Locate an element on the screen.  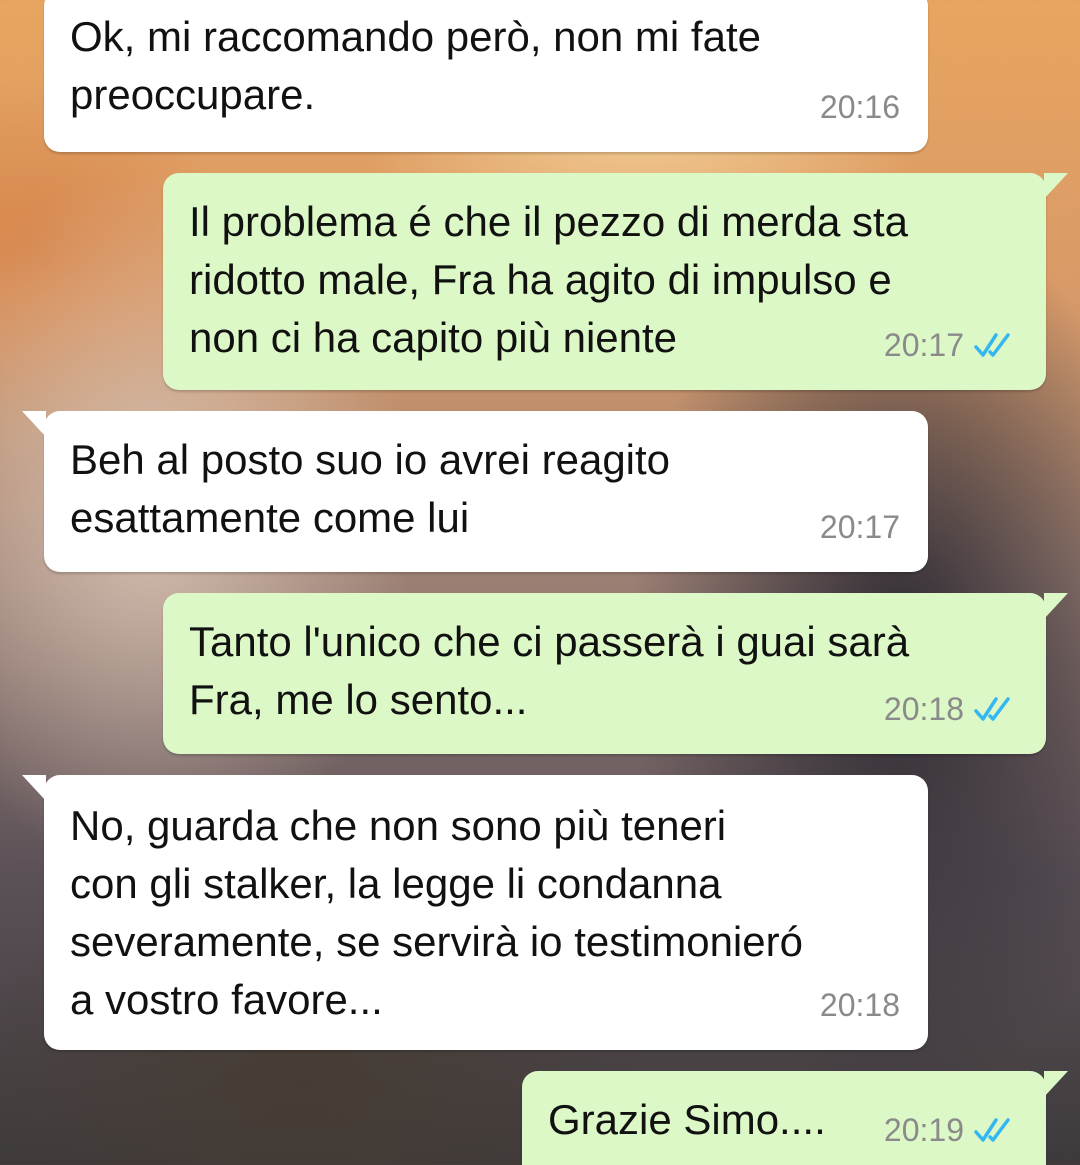
message-meta: 20:16 is located at coordinates (860, 107).